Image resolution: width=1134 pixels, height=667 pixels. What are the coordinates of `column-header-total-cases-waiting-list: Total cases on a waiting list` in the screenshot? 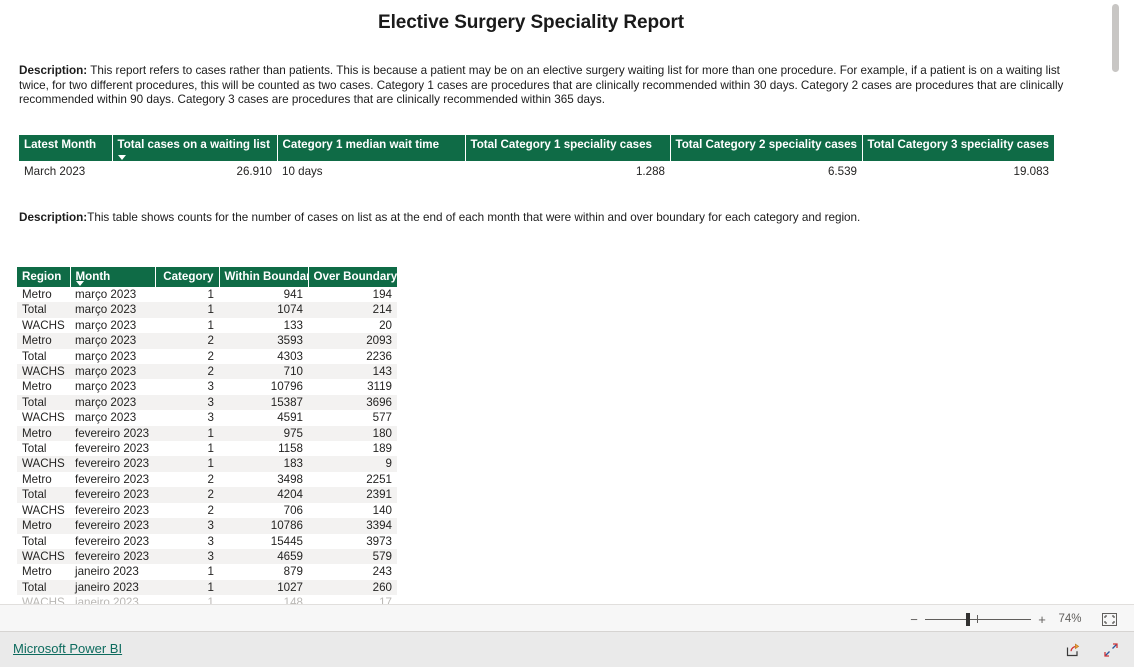 It's located at (195, 148).